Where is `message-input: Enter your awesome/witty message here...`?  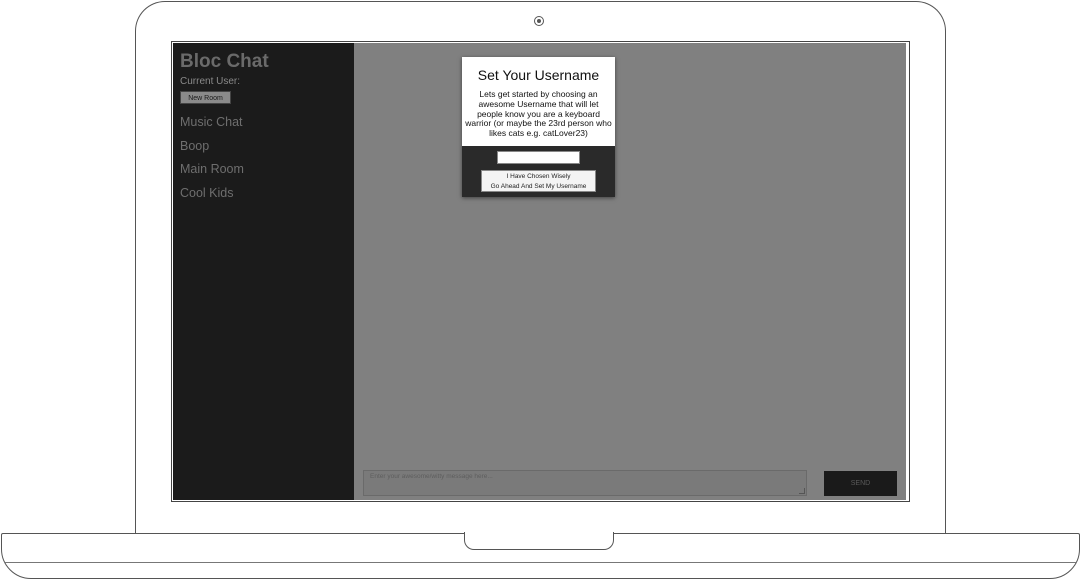
message-input: Enter your awesome/witty message here... is located at coordinates (431, 476).